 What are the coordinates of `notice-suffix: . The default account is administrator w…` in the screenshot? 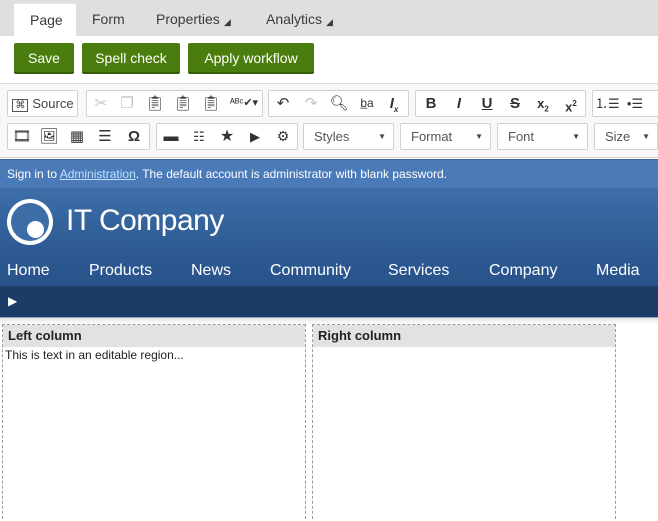 It's located at (291, 174).